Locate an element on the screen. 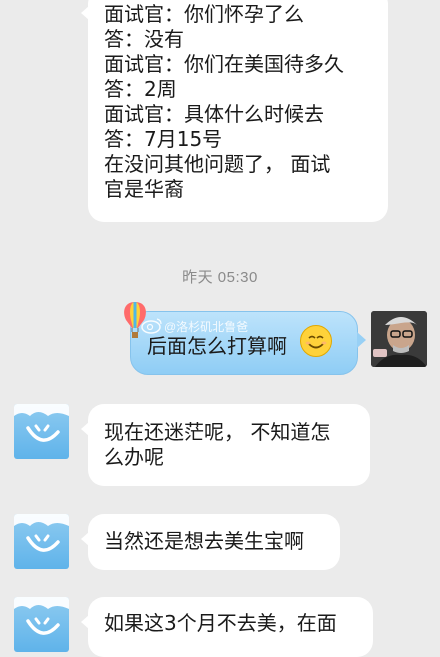  message-line: 答：没有 is located at coordinates (144, 39).